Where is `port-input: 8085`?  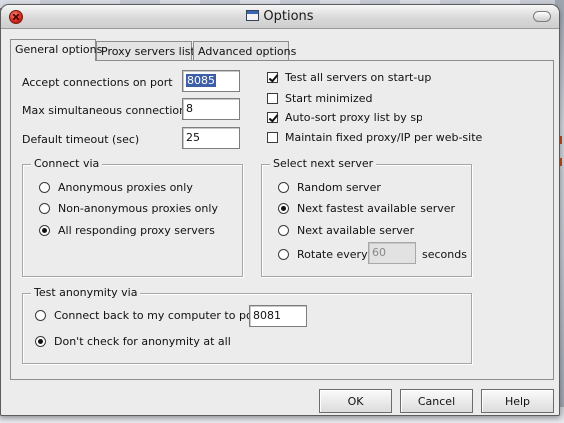
port-input: 8085 is located at coordinates (211, 81).